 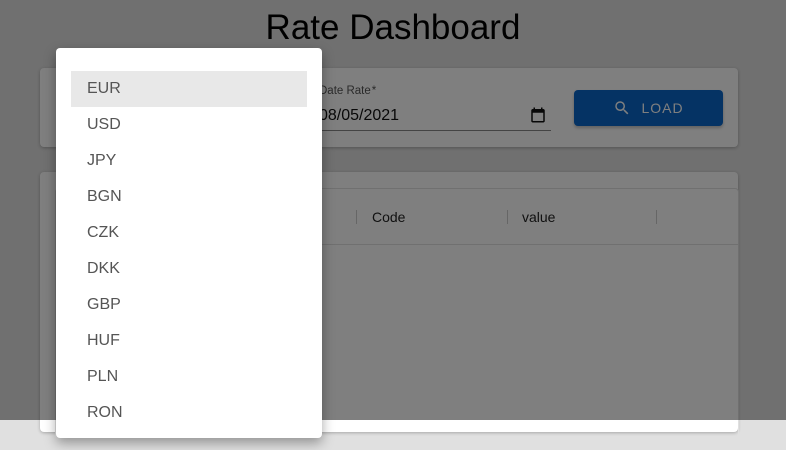 I want to click on currency-option-eur: EUR, so click(x=189, y=89).